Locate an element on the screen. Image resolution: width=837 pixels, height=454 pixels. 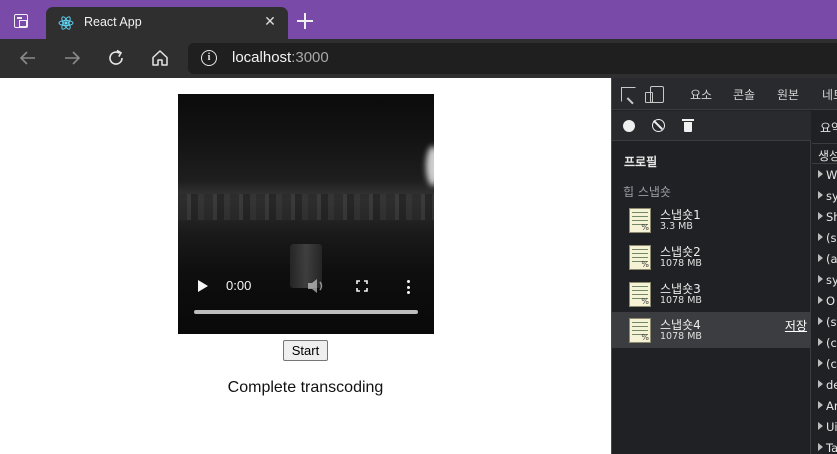
snapshot-item: 스냅숏2 1078 MB is located at coordinates (711, 257).